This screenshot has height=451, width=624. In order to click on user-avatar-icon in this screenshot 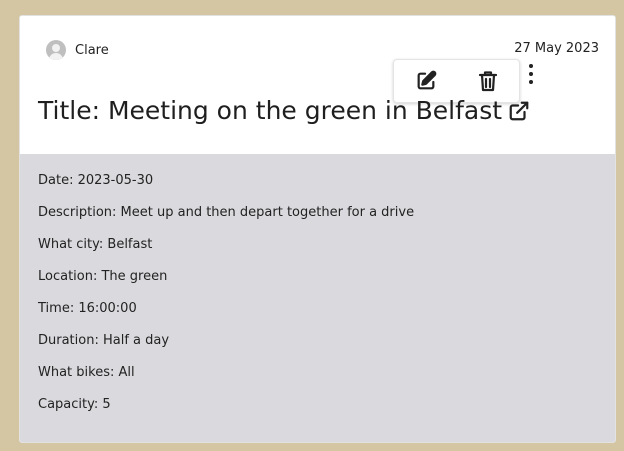, I will do `click(56, 50)`.